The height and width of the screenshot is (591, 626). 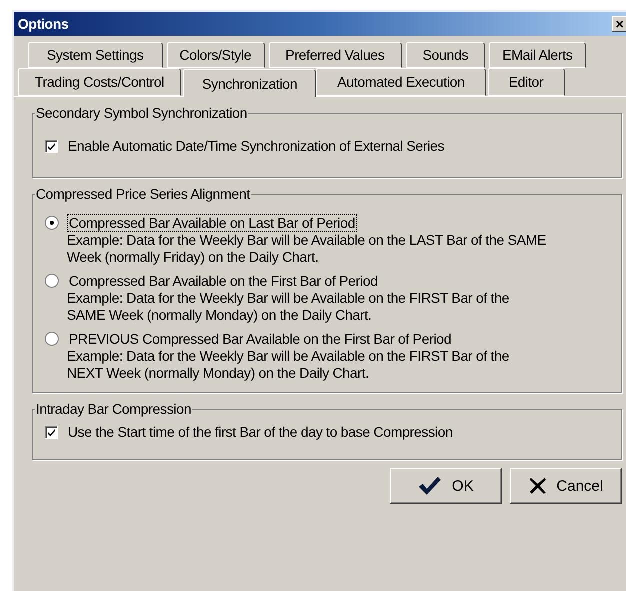 I want to click on radio-label: Compressed Bar Available on Last Bar of Period, so click(x=212, y=223).